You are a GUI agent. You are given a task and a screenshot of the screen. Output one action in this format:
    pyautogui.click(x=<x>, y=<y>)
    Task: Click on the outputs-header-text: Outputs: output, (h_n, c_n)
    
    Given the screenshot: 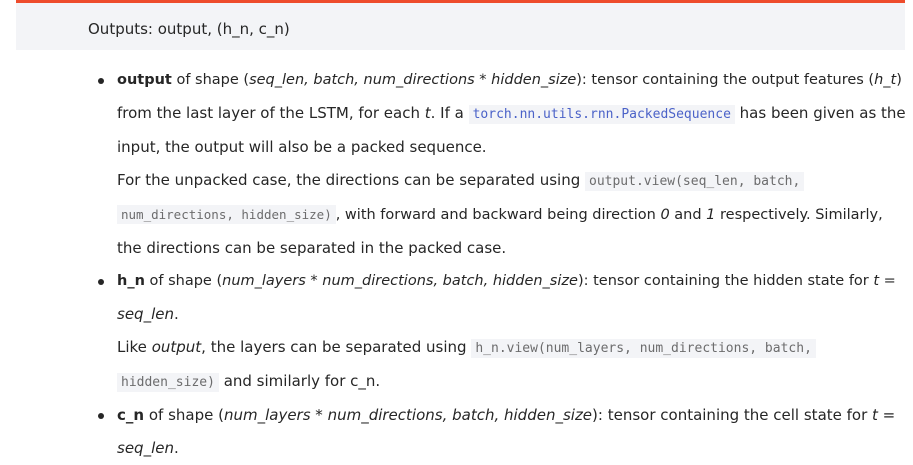 What is the action you would take?
    pyautogui.click(x=189, y=29)
    